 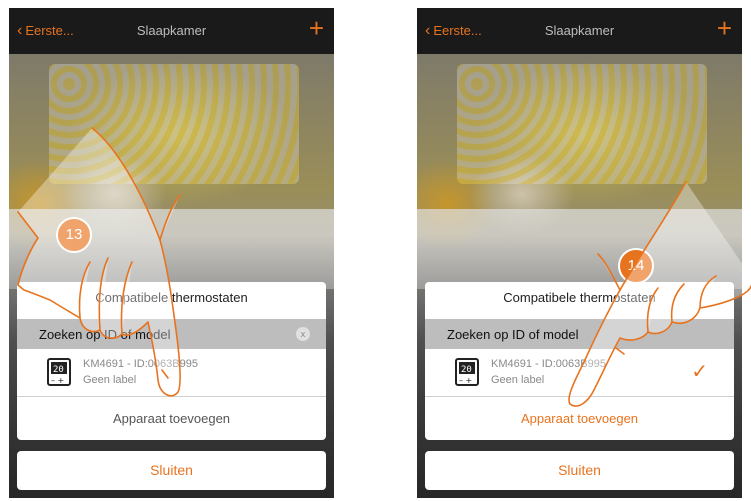 What do you see at coordinates (579, 334) in the screenshot?
I see `search-field: Zoeken op ID of model` at bounding box center [579, 334].